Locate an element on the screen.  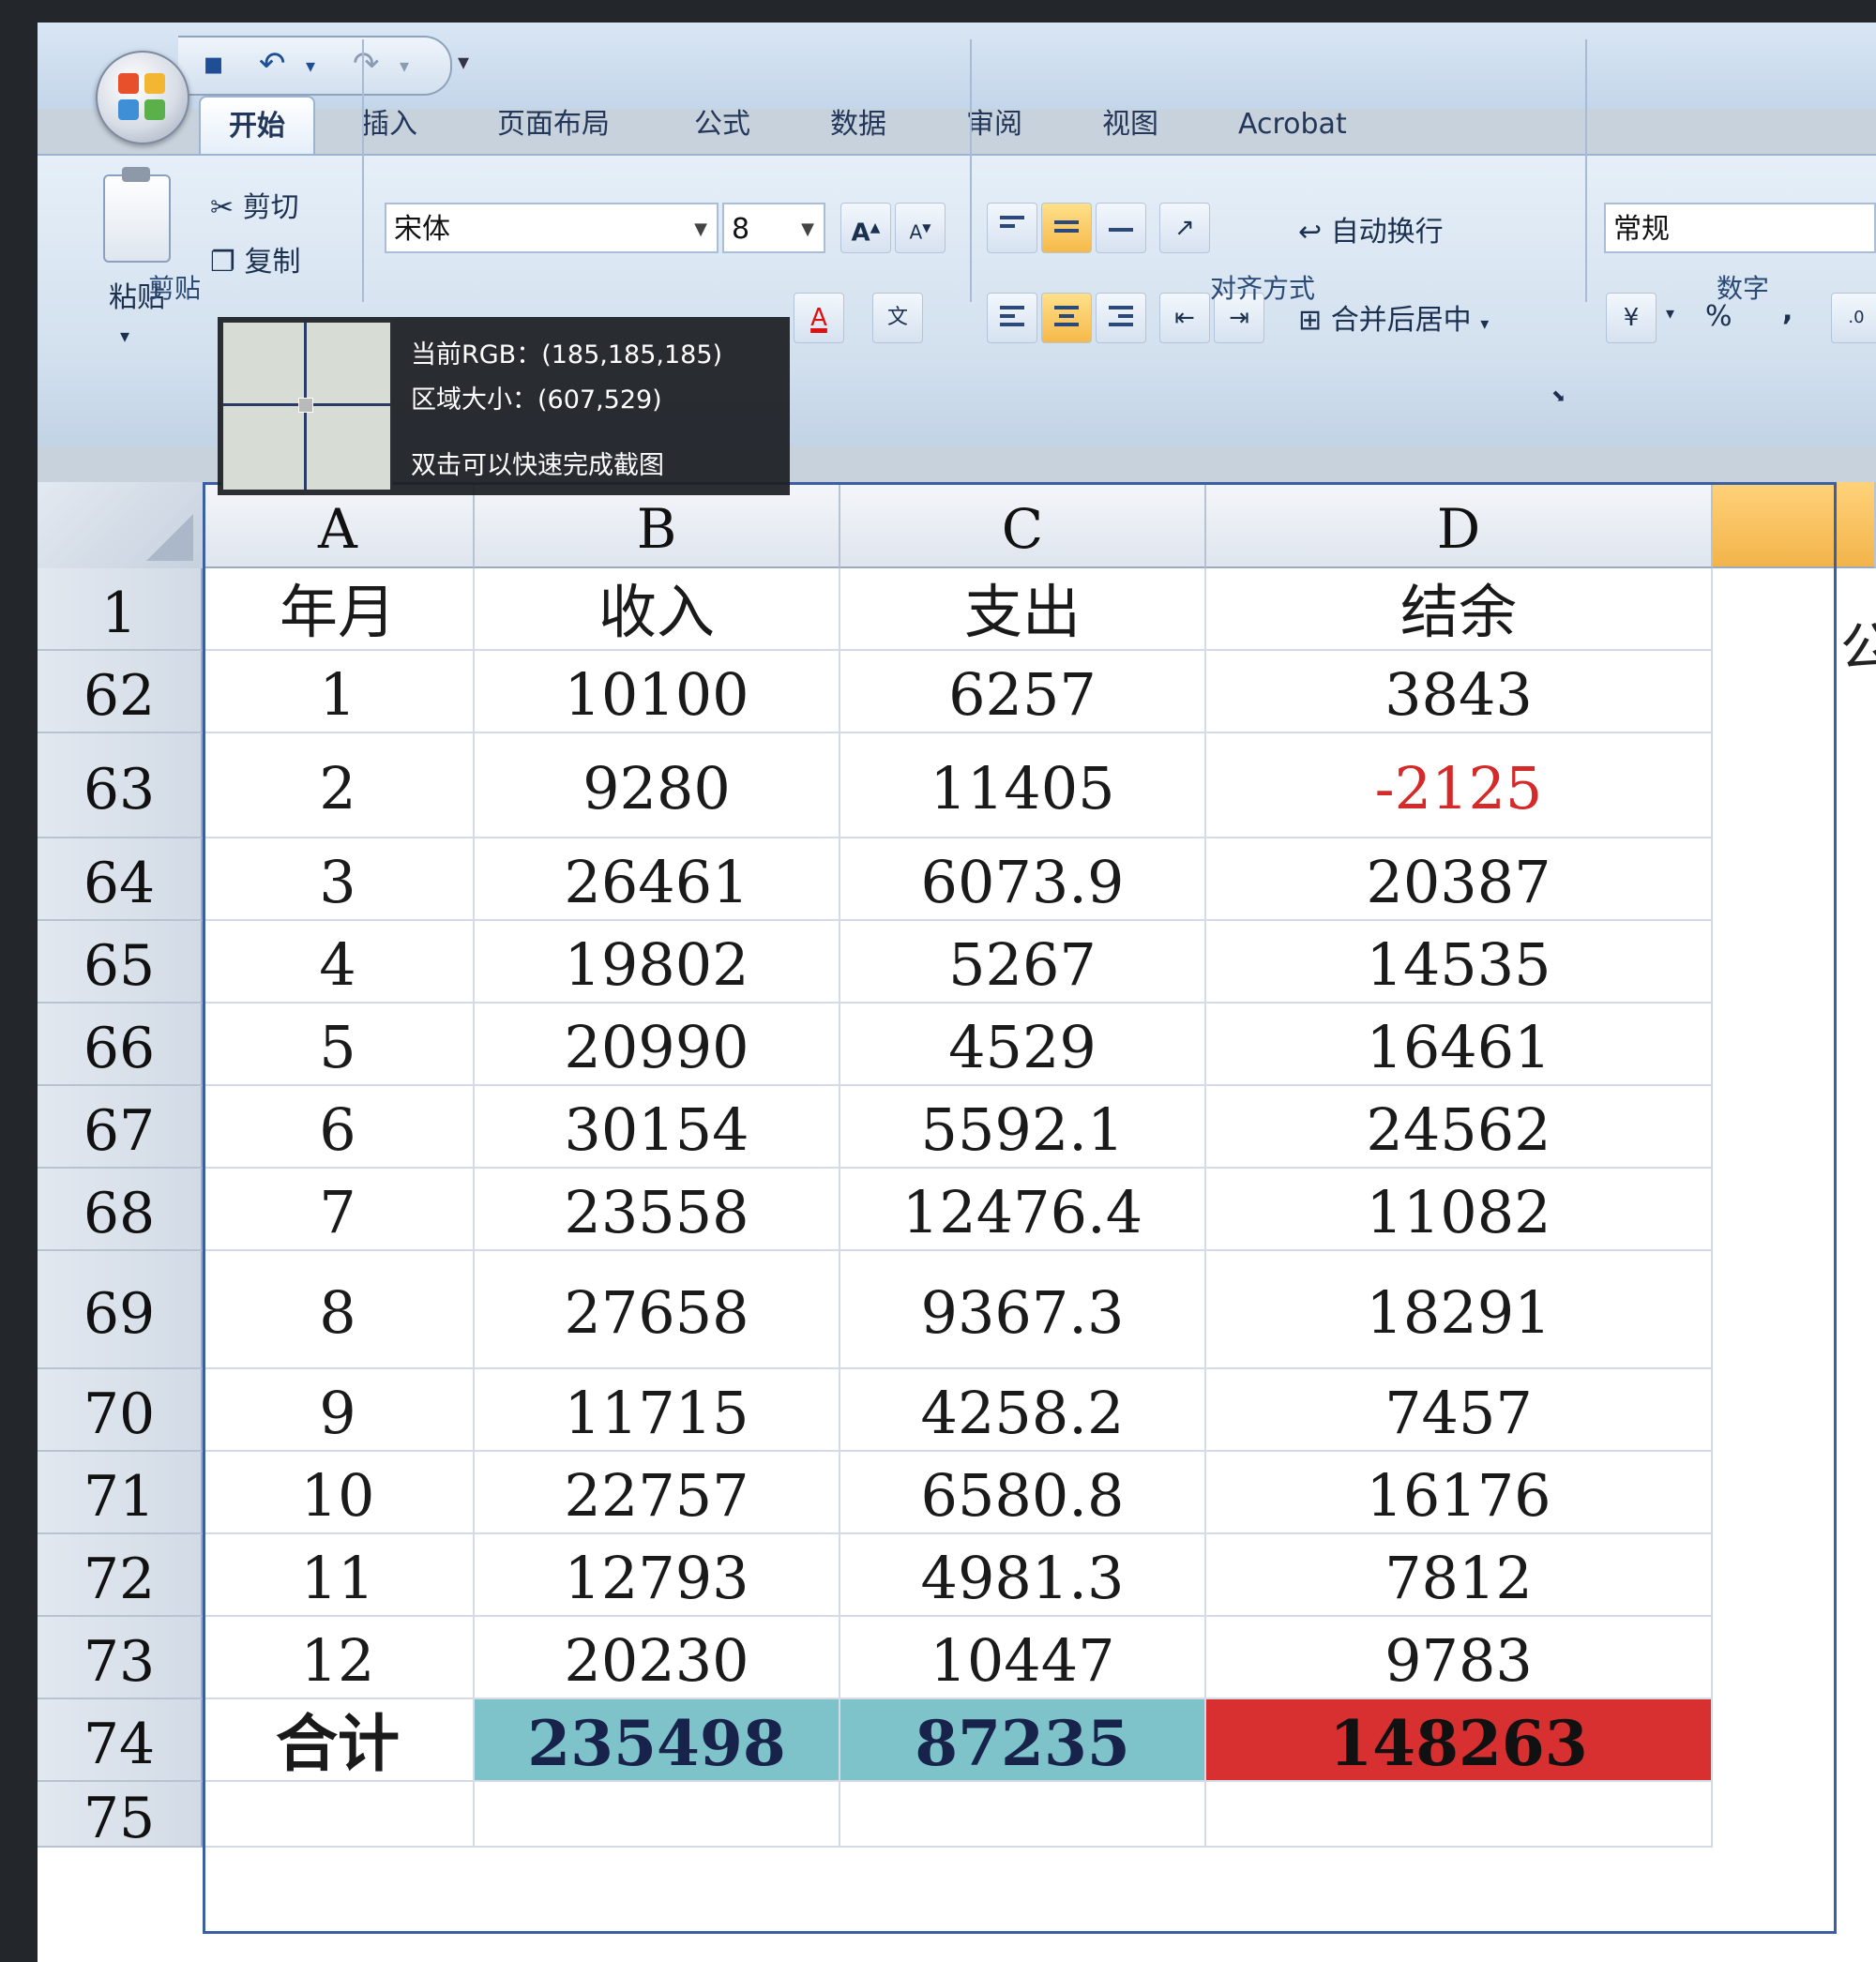
total-cell: 235498 is located at coordinates (657, 1740).